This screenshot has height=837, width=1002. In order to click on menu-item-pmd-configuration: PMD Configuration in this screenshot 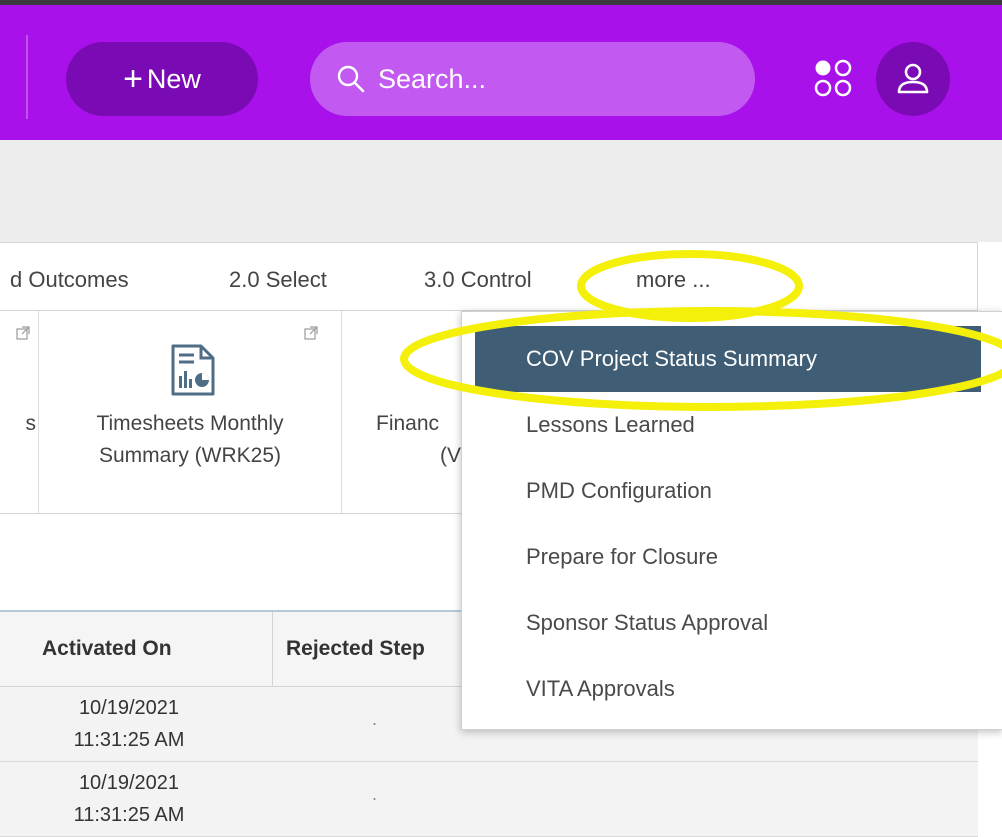, I will do `click(732, 491)`.